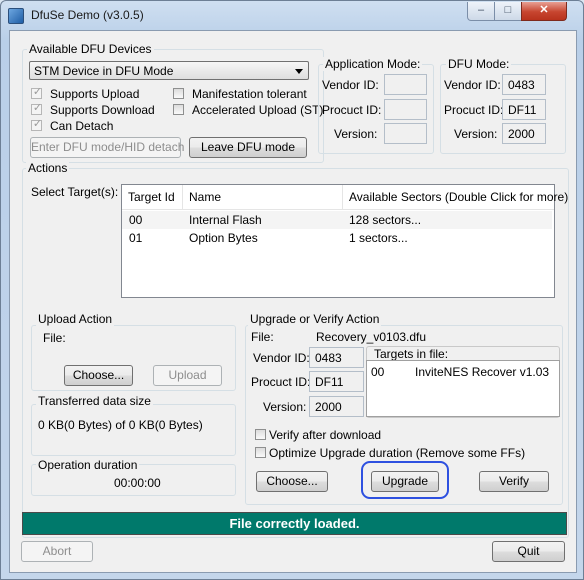 Image resolution: width=584 pixels, height=580 pixels. Describe the element at coordinates (94, 401) in the screenshot. I see `transfer-group-title: Transferred data size` at that location.